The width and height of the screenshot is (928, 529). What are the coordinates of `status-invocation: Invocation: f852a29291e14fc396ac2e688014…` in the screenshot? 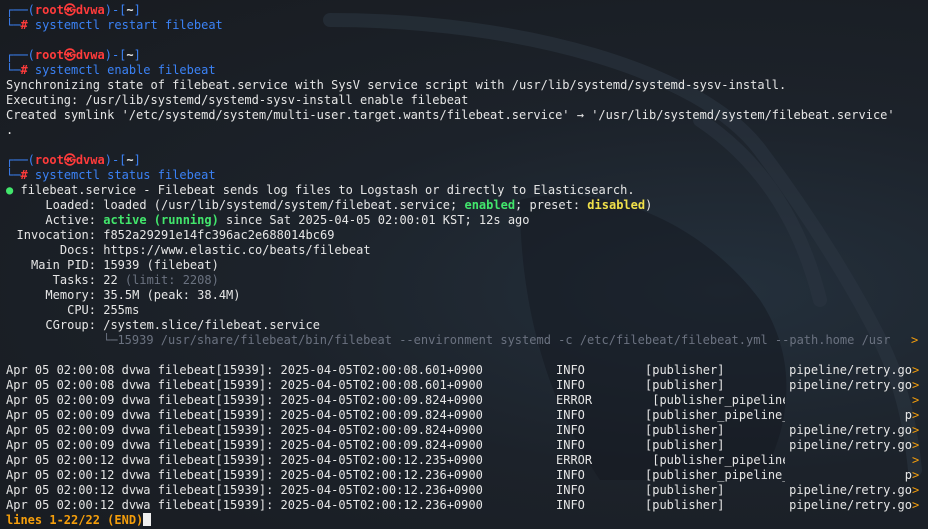 It's located at (175, 235).